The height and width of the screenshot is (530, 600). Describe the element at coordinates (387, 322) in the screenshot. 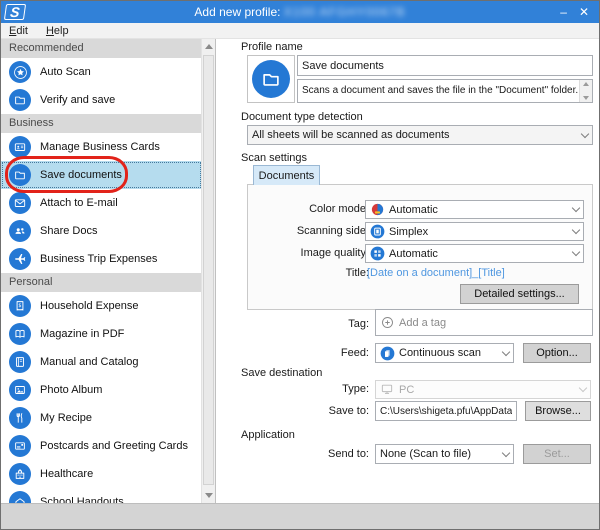

I see `add-circle-icon` at that location.